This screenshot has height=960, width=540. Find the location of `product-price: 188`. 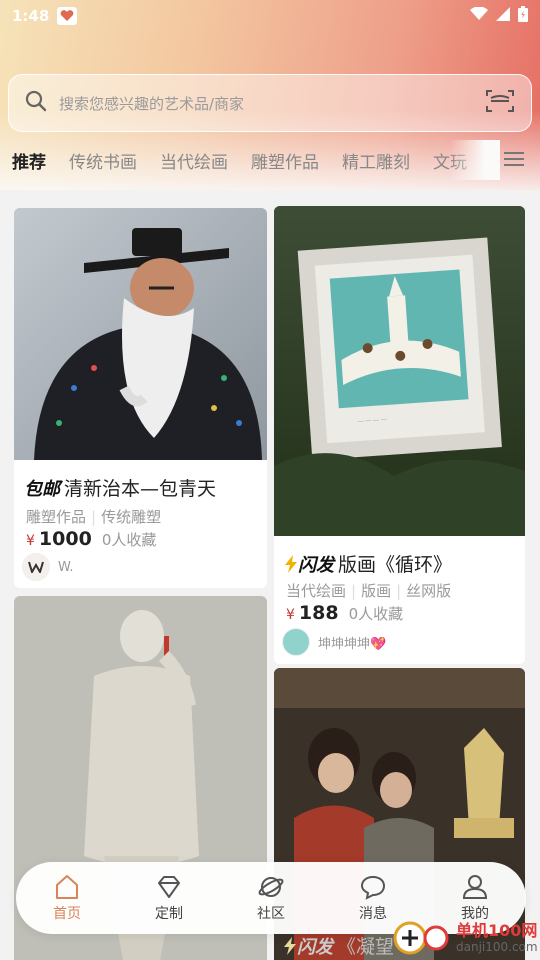

product-price: 188 is located at coordinates (318, 613).